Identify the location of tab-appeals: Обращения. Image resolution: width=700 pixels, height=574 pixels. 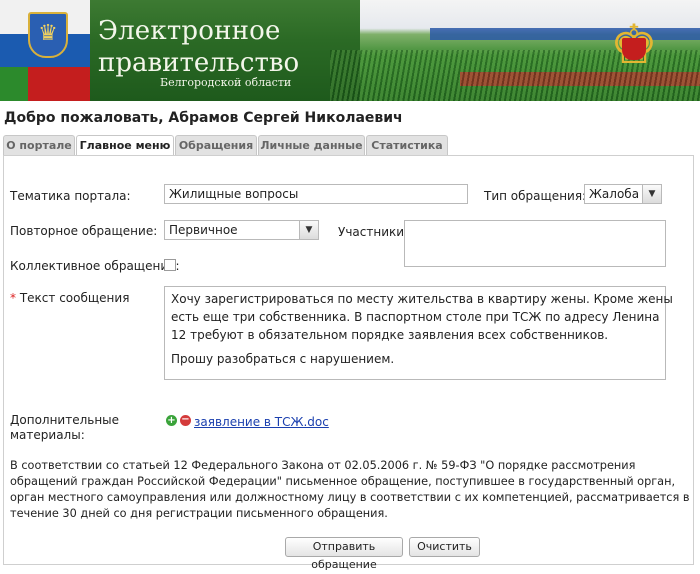
(216, 145).